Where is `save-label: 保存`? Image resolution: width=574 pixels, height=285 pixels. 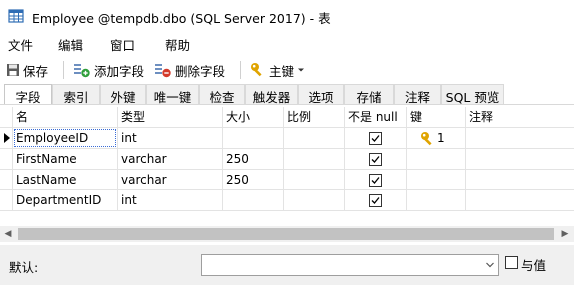
save-label: 保存 is located at coordinates (36, 71).